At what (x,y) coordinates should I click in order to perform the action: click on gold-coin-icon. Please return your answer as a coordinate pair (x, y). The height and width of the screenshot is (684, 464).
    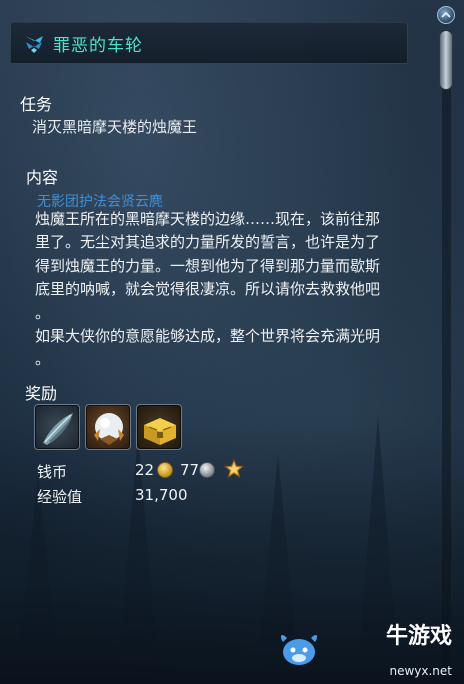
    Looking at the image, I should click on (165, 470).